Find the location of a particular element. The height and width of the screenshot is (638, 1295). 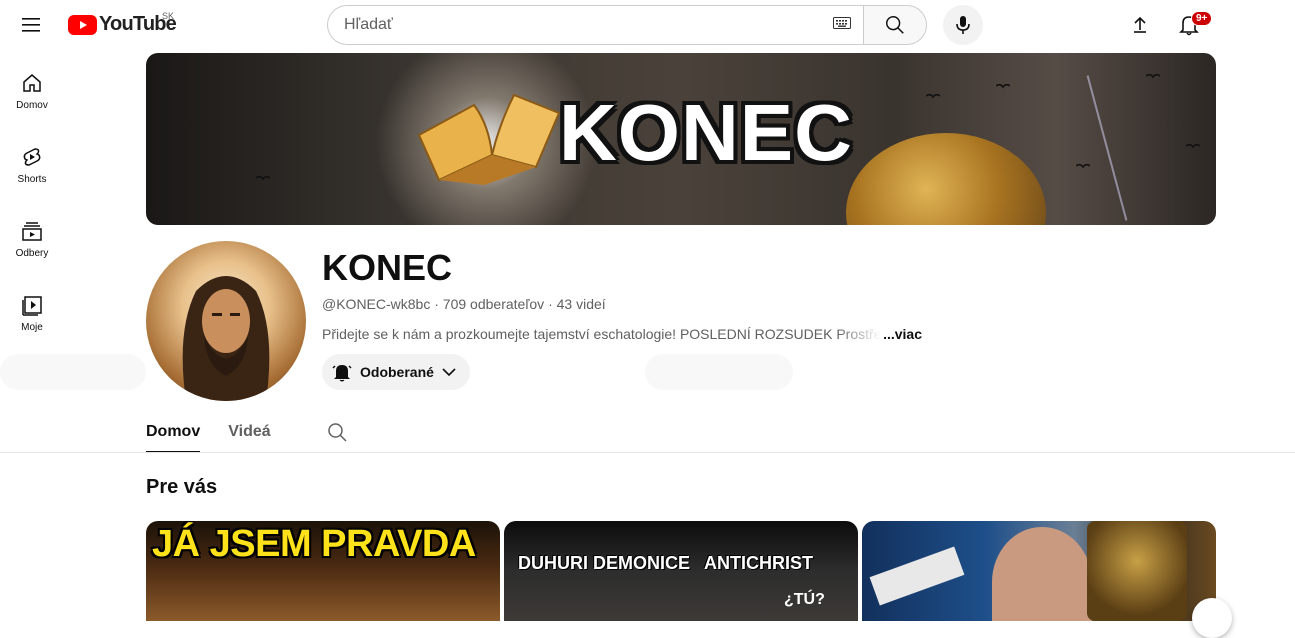

tab-search is located at coordinates (337, 431).